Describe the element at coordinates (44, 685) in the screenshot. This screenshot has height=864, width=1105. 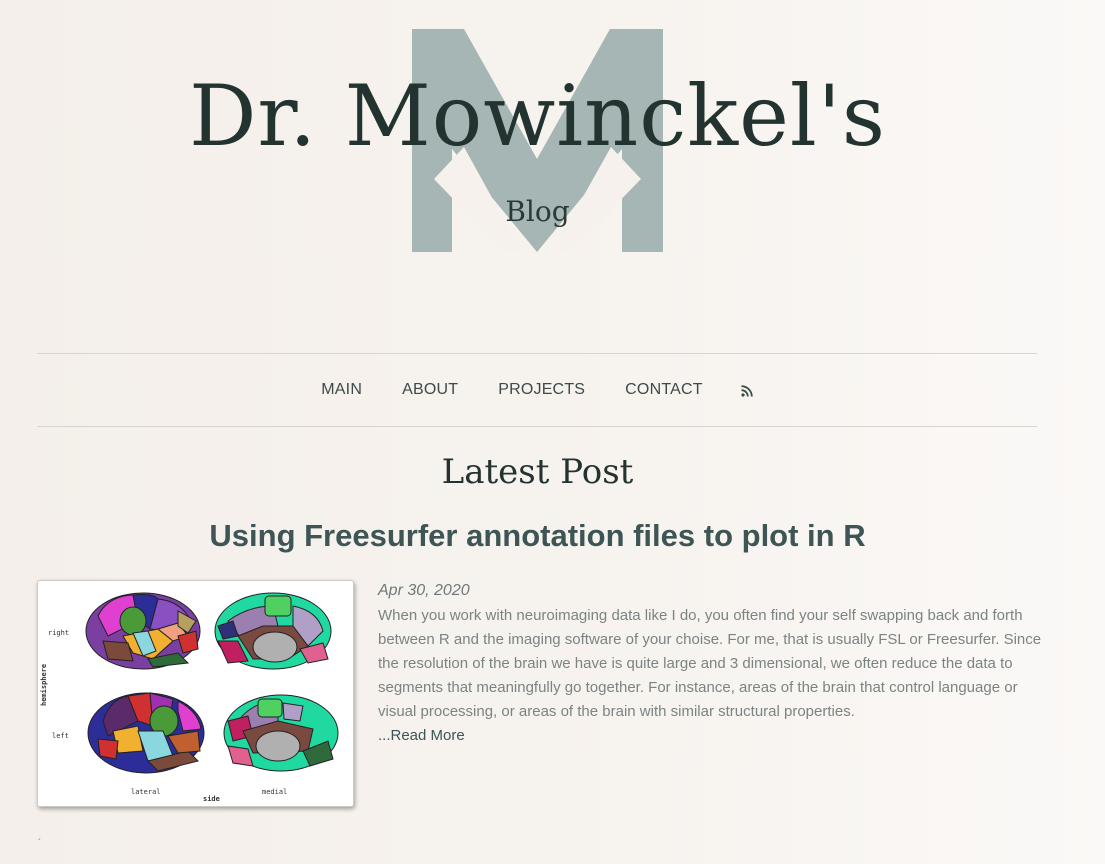
I see `thumb-y-axis-label: hemisphere` at that location.